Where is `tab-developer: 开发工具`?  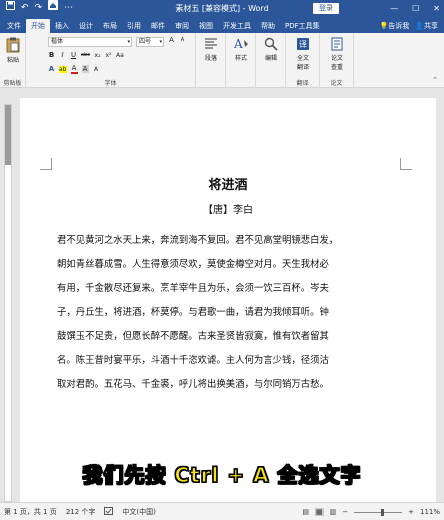 tab-developer: 开发工具 is located at coordinates (237, 26).